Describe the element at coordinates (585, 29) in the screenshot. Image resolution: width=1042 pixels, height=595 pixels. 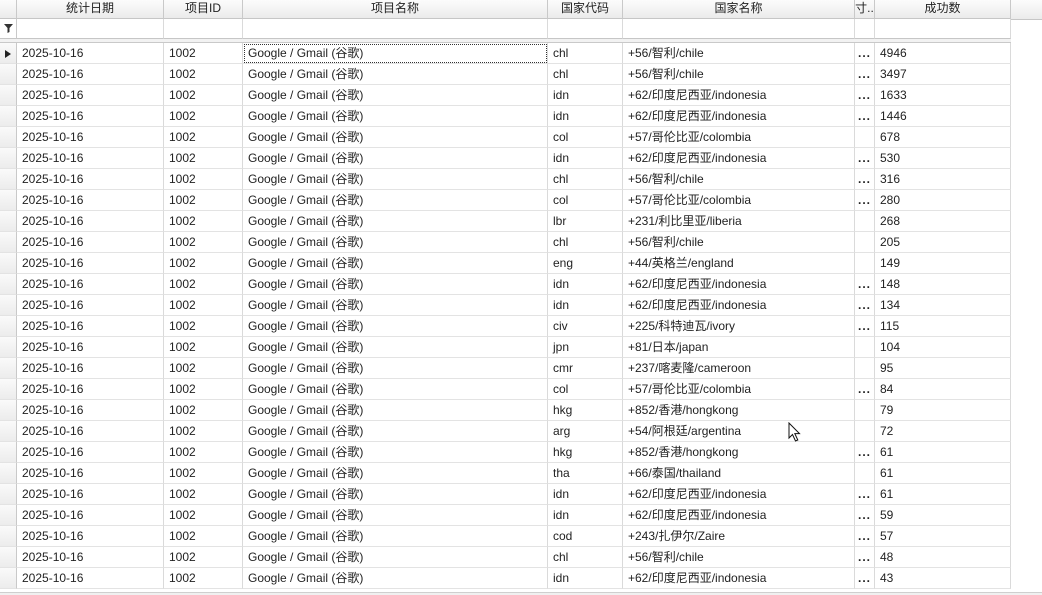
I see `filter-input-country-code` at that location.